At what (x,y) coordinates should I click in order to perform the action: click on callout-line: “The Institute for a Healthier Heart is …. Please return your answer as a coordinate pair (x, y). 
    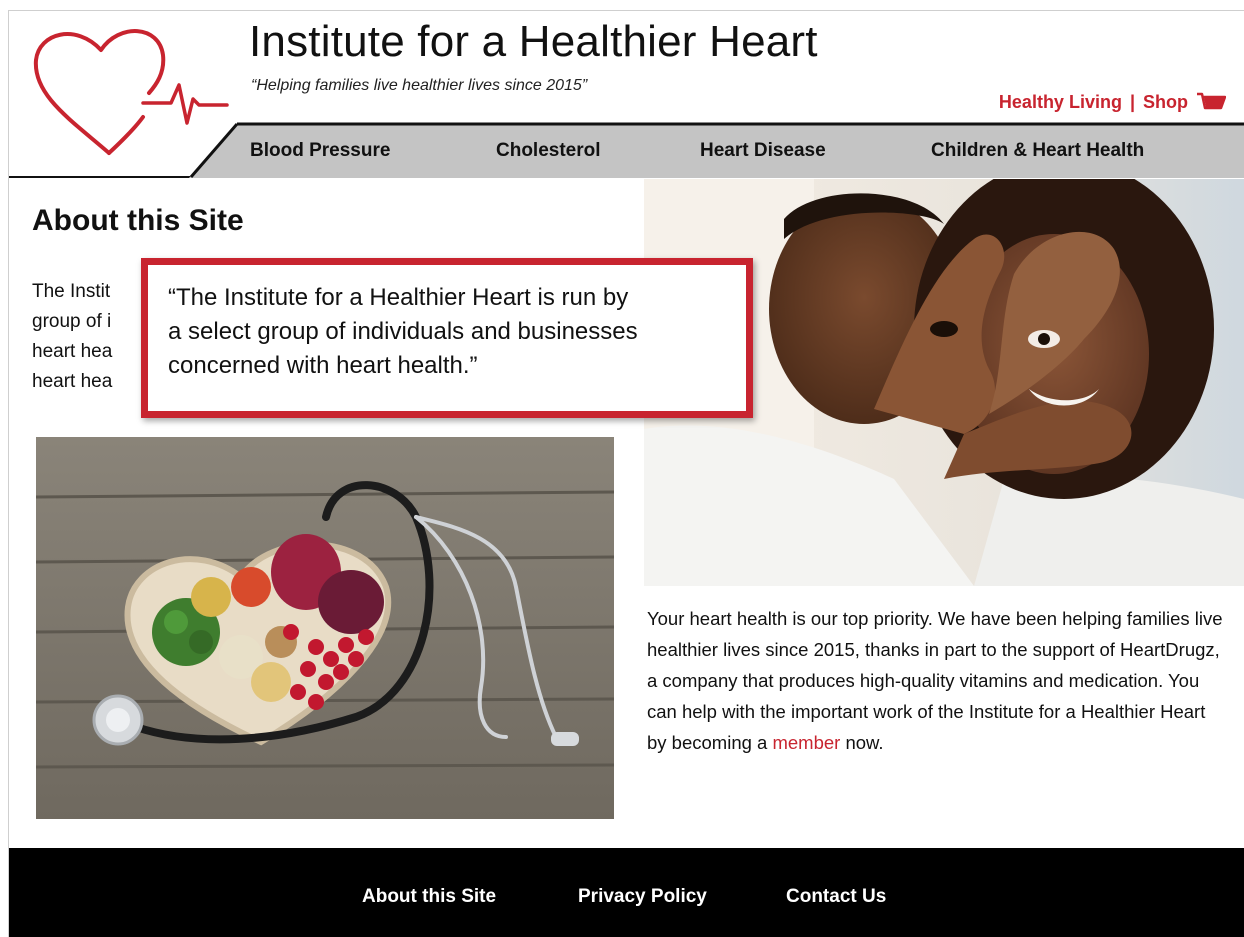
    Looking at the image, I should click on (398, 297).